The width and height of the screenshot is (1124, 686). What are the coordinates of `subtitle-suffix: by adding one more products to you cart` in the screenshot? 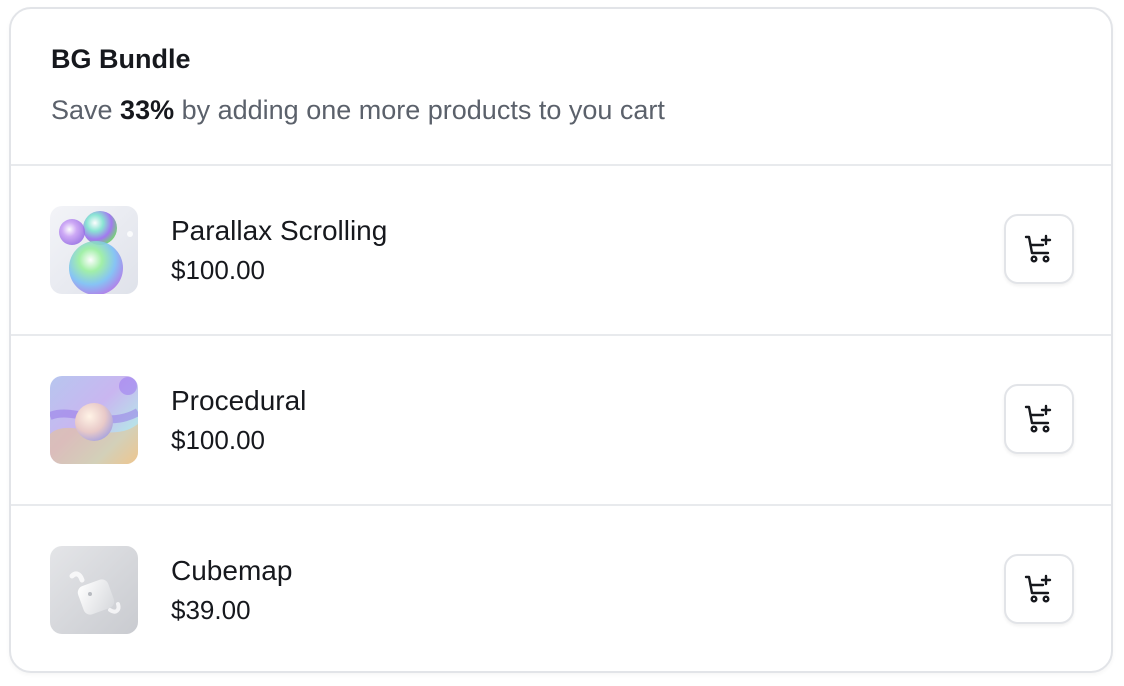 It's located at (419, 110).